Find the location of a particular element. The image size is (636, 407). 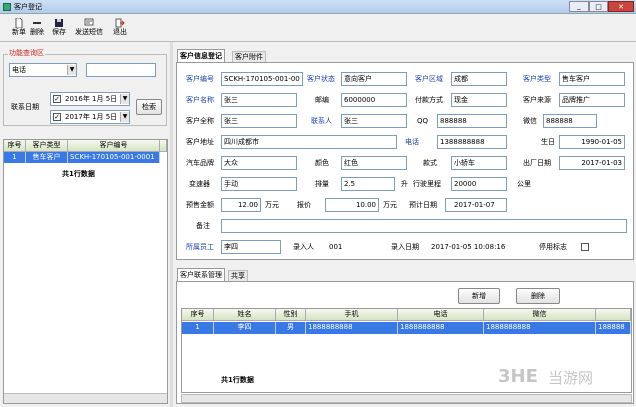

model-label: 款式 is located at coordinates (430, 163).